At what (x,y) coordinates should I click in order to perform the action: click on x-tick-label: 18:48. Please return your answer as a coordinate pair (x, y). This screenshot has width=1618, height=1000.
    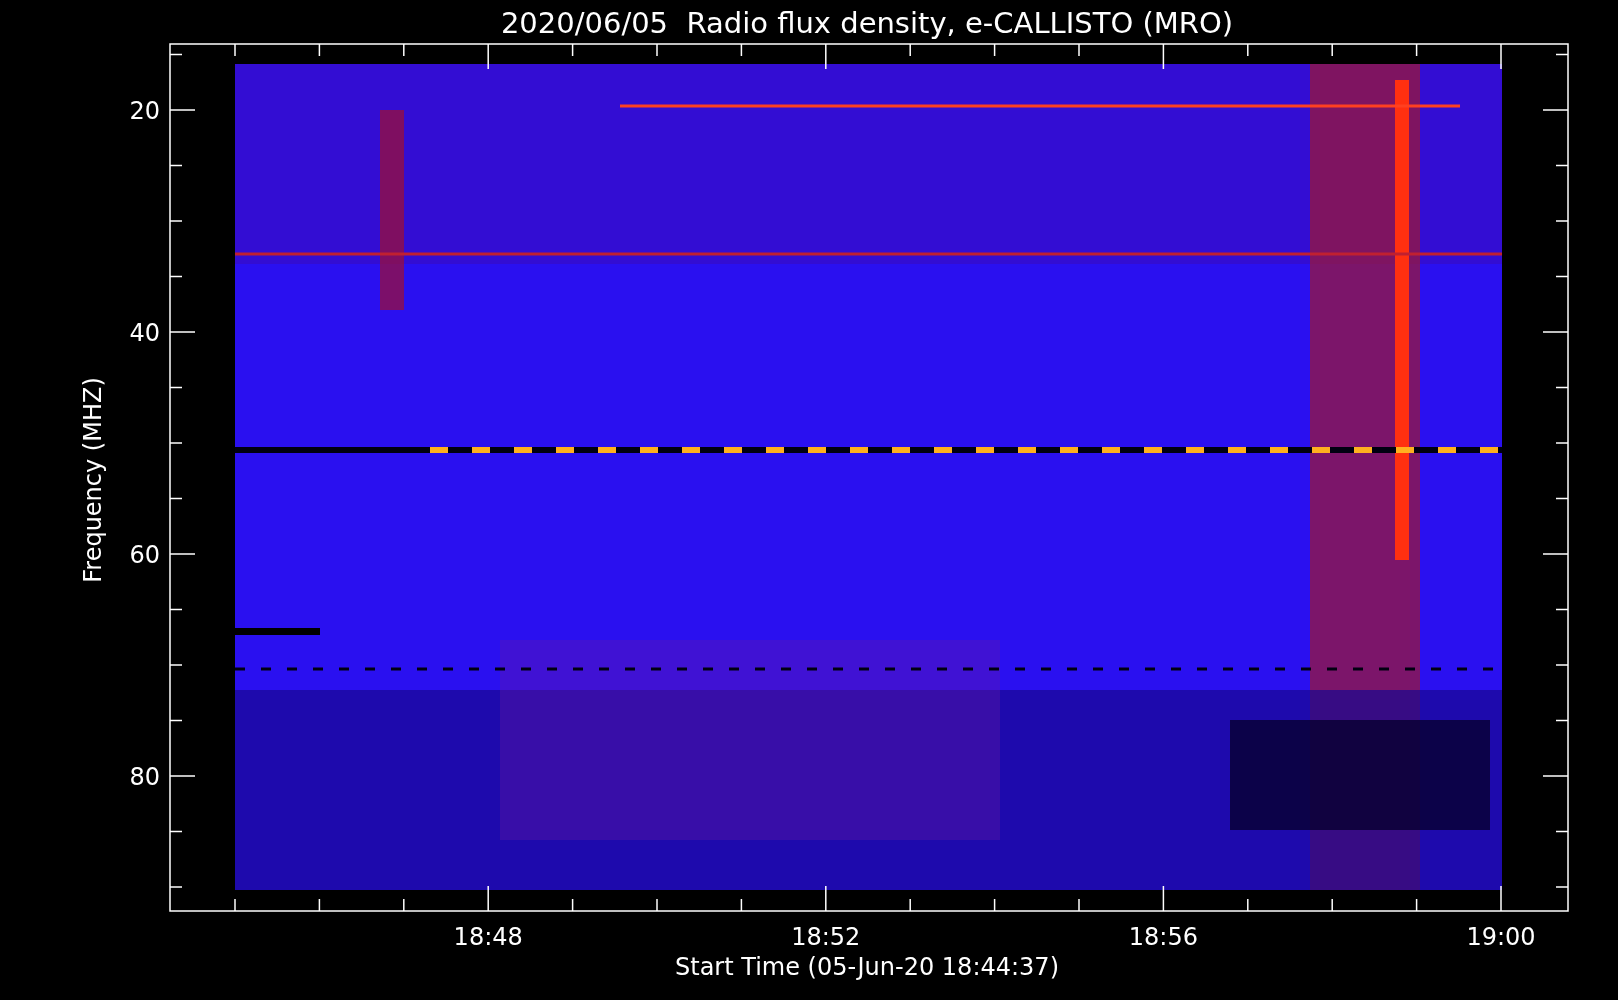
    Looking at the image, I should click on (488, 937).